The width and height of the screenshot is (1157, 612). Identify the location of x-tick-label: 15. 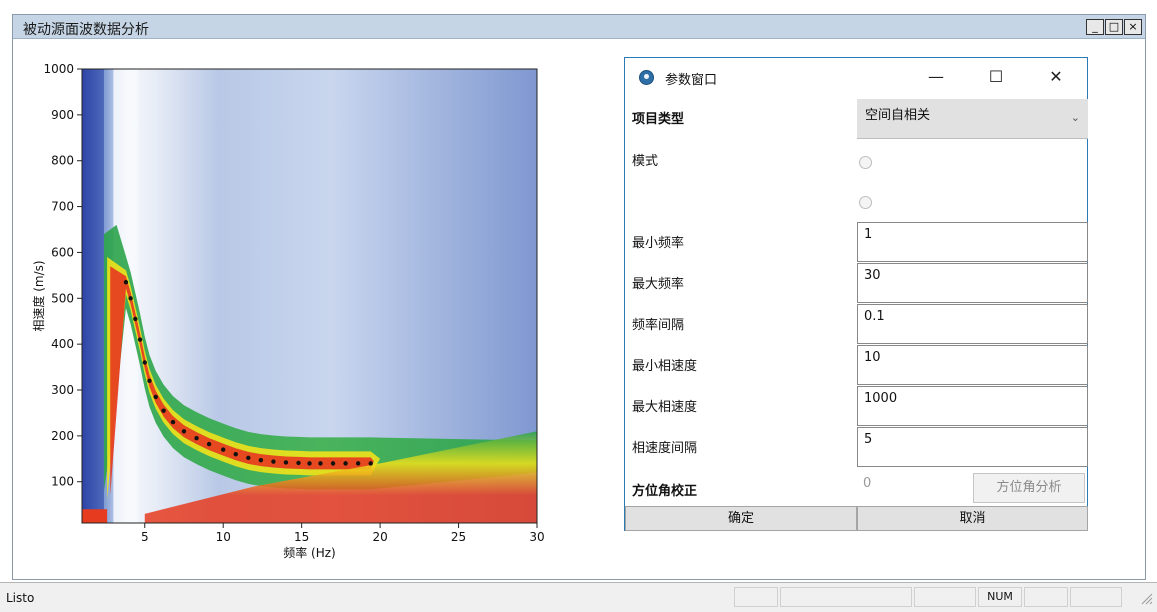
(301, 537).